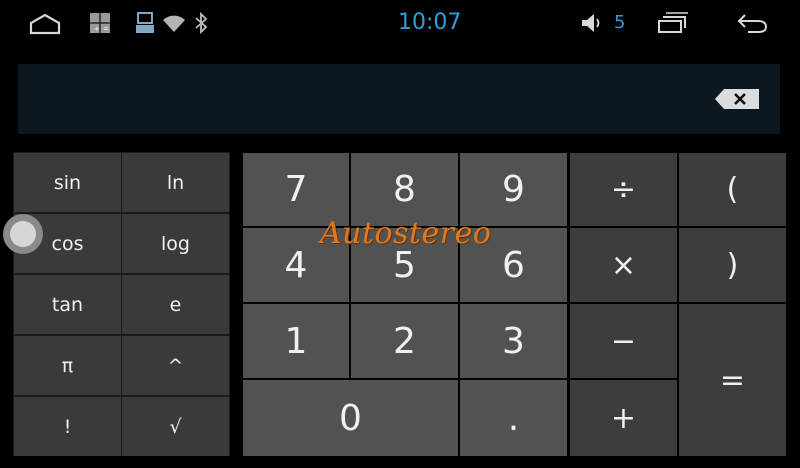  Describe the element at coordinates (175, 426) in the screenshot. I see `sqrt-button: √` at that location.